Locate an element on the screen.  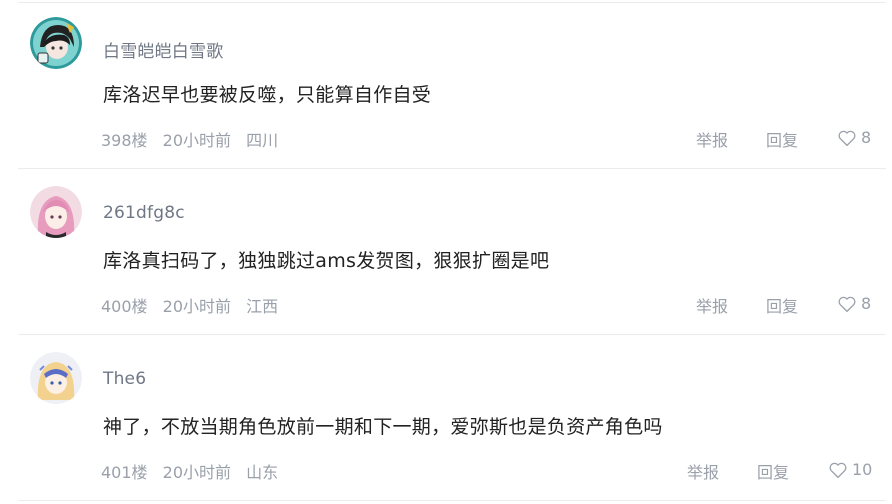
comment-meta: 398楼 20小时前 四川 is located at coordinates (194, 139).